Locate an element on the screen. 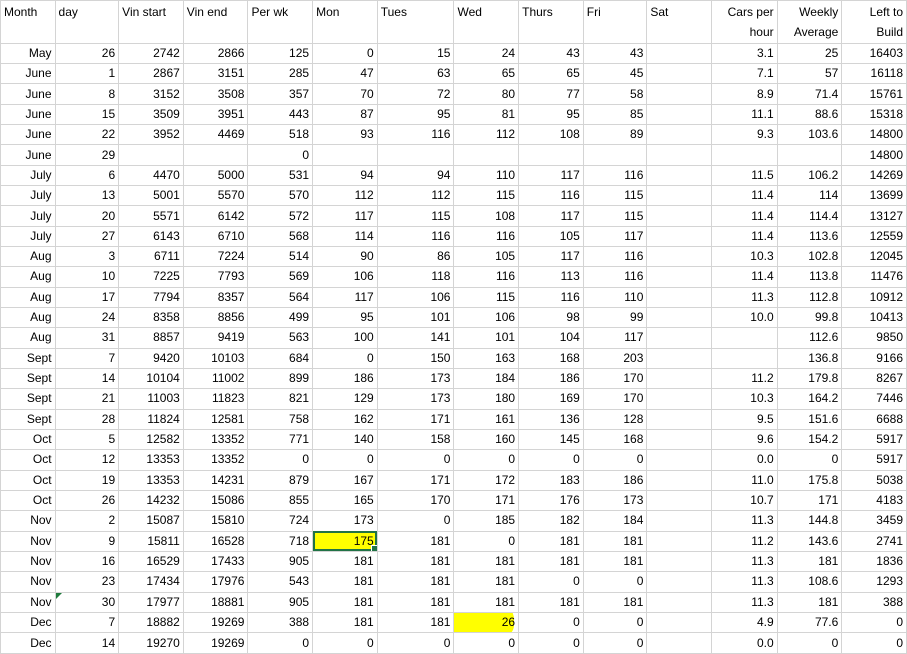 This screenshot has width=907, height=654. cell-thurs: 181 is located at coordinates (551, 602).